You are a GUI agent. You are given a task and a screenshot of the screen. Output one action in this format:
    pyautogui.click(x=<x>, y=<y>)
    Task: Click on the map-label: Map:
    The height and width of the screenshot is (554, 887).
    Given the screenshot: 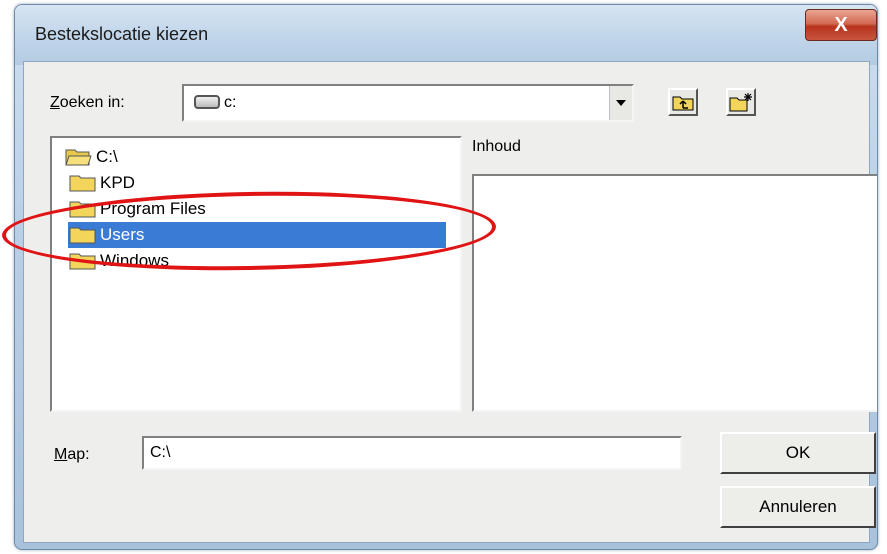 What is the action you would take?
    pyautogui.click(x=72, y=454)
    